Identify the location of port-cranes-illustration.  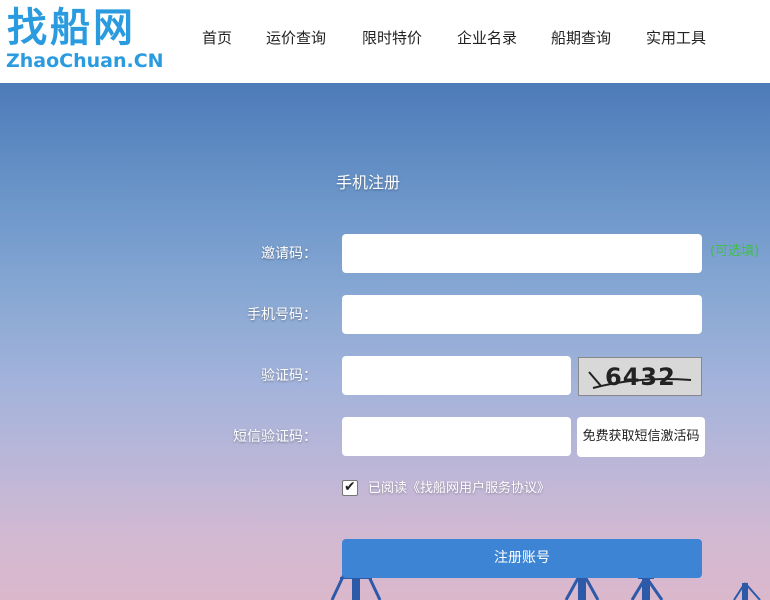
(545, 572).